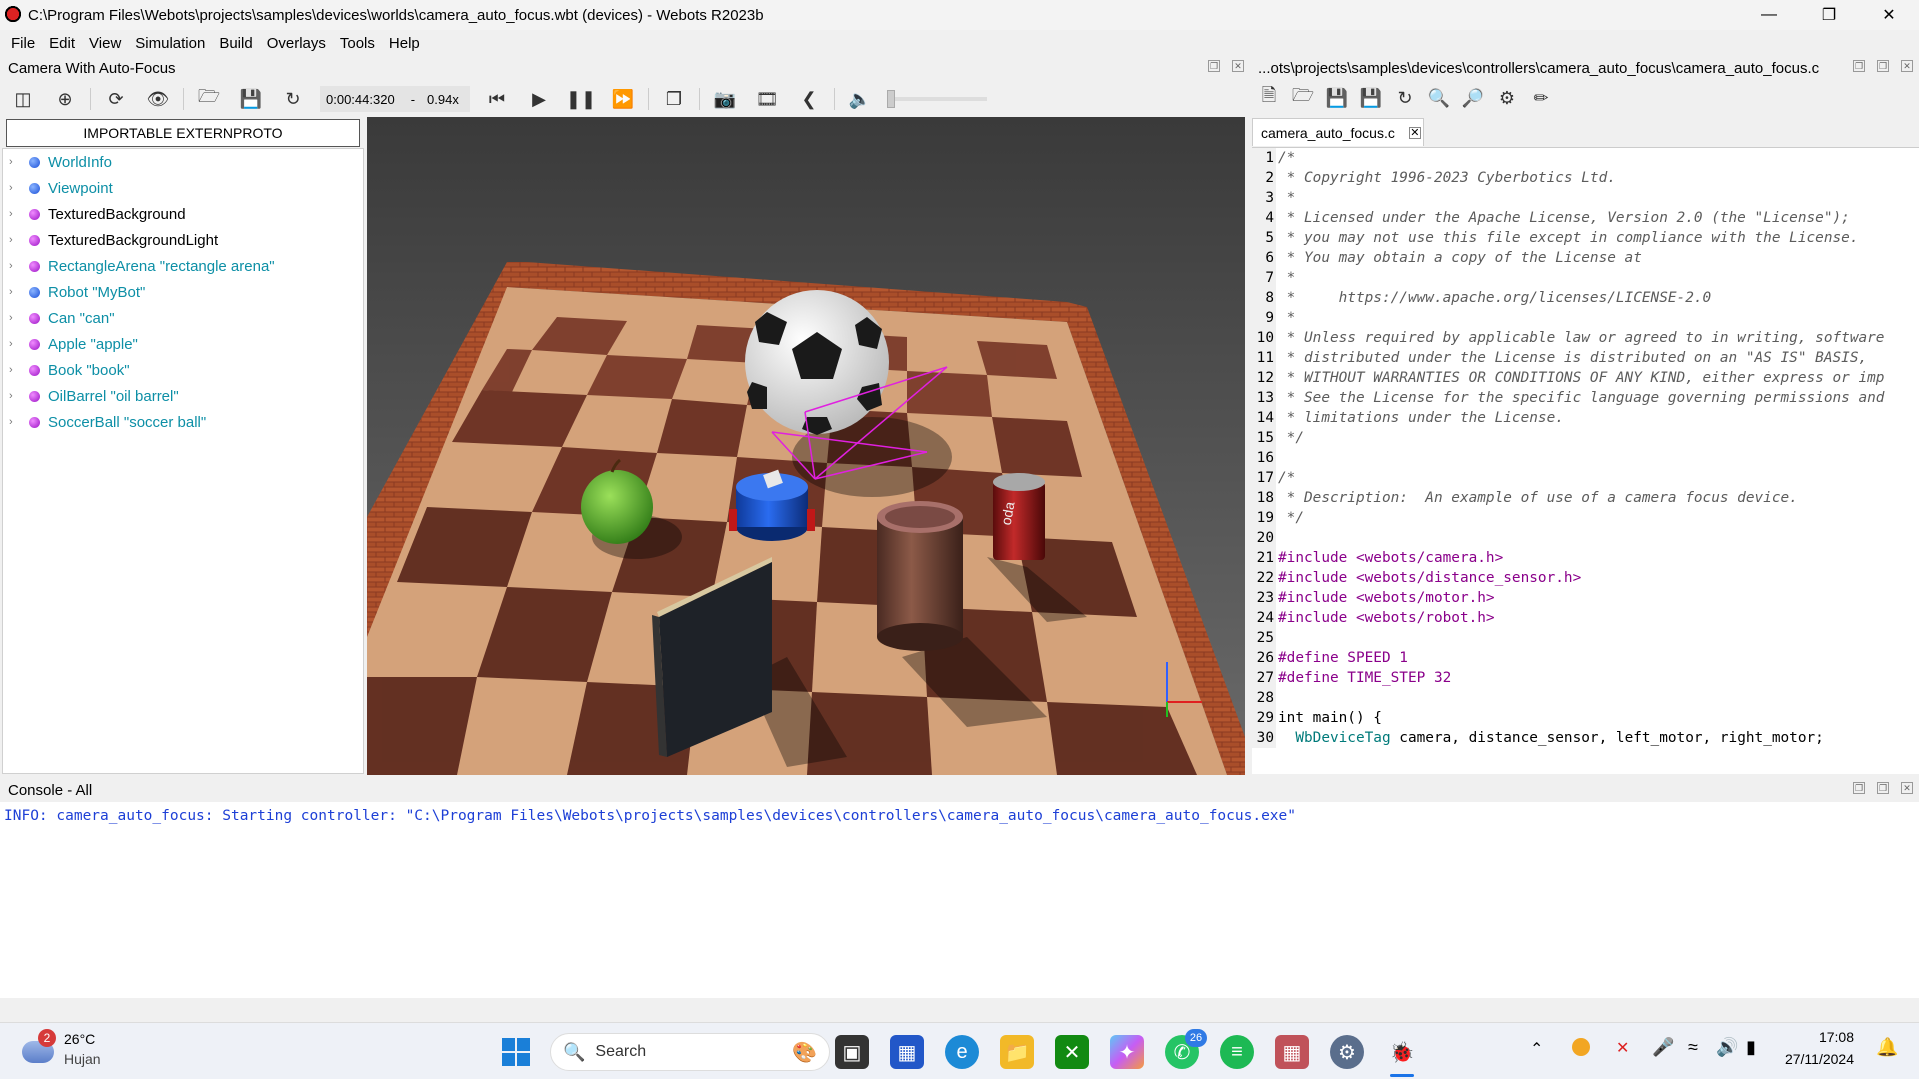  Describe the element at coordinates (809, 99) in the screenshot. I see `share-icon: ❮` at that location.